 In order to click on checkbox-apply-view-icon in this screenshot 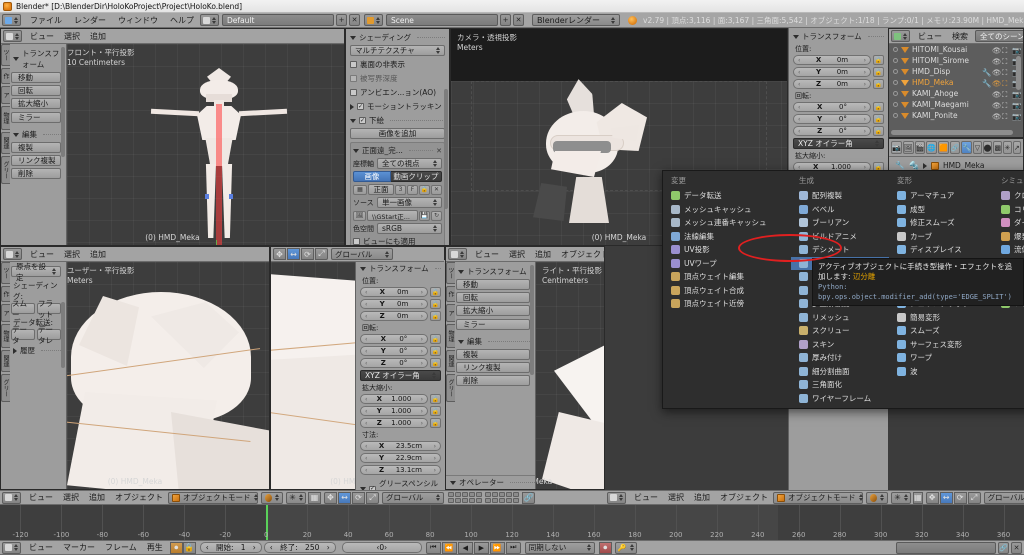, I will do `click(356, 241)`.